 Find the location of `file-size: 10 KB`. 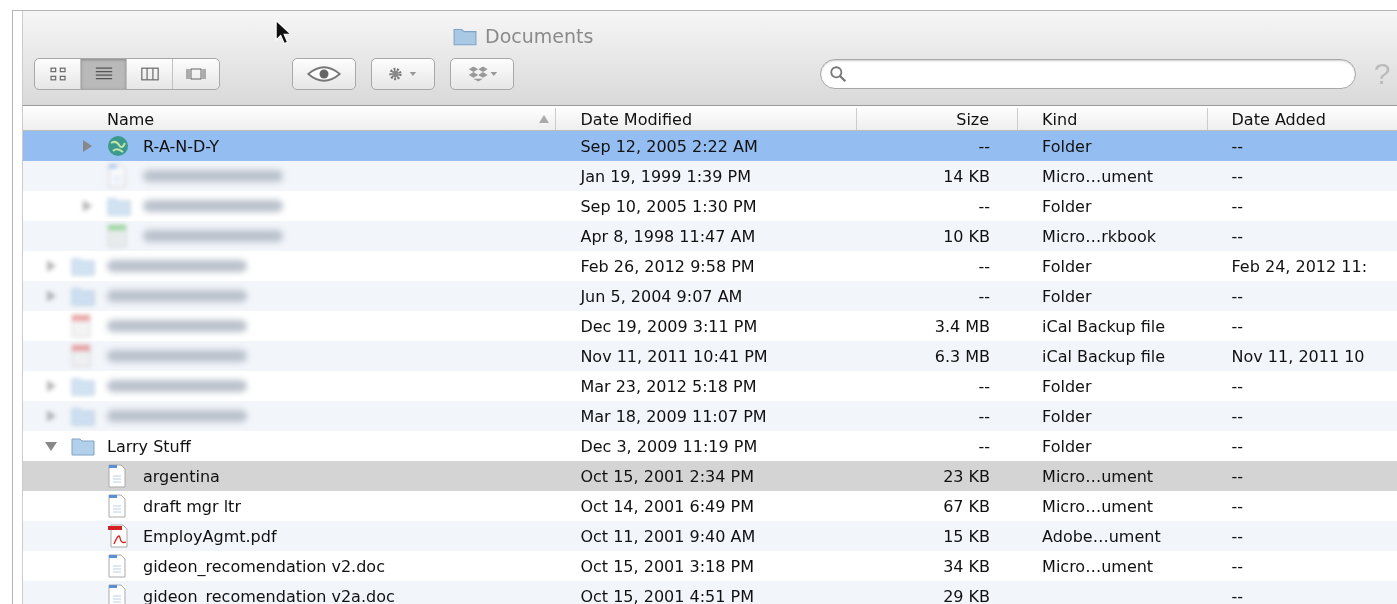

file-size: 10 KB is located at coordinates (967, 236).